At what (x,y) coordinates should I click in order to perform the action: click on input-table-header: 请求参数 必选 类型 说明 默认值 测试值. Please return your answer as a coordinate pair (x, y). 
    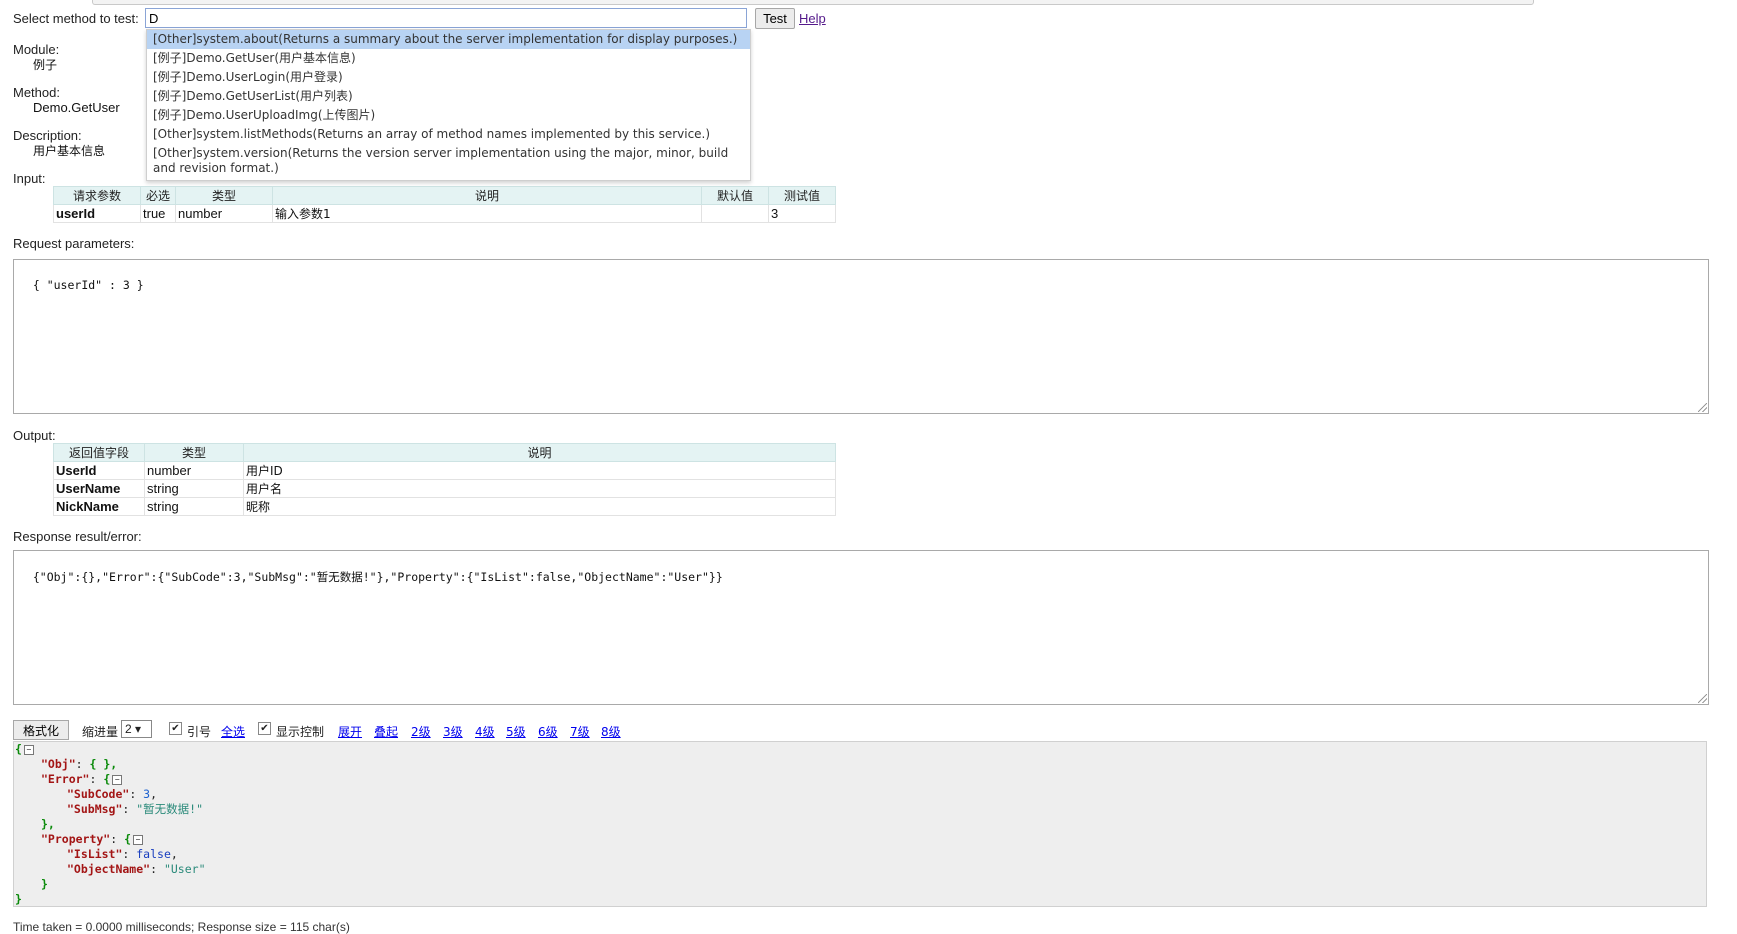
    Looking at the image, I should click on (444, 195).